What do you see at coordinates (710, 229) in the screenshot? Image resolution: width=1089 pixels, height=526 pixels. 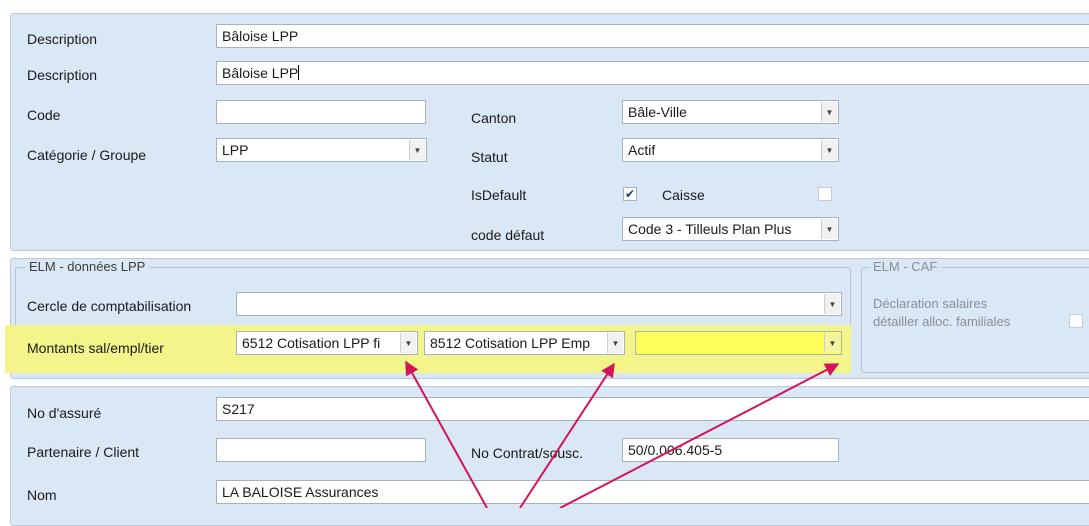 I see `code-defaut-value: Code 3 - Tilleuls Plan Plus` at bounding box center [710, 229].